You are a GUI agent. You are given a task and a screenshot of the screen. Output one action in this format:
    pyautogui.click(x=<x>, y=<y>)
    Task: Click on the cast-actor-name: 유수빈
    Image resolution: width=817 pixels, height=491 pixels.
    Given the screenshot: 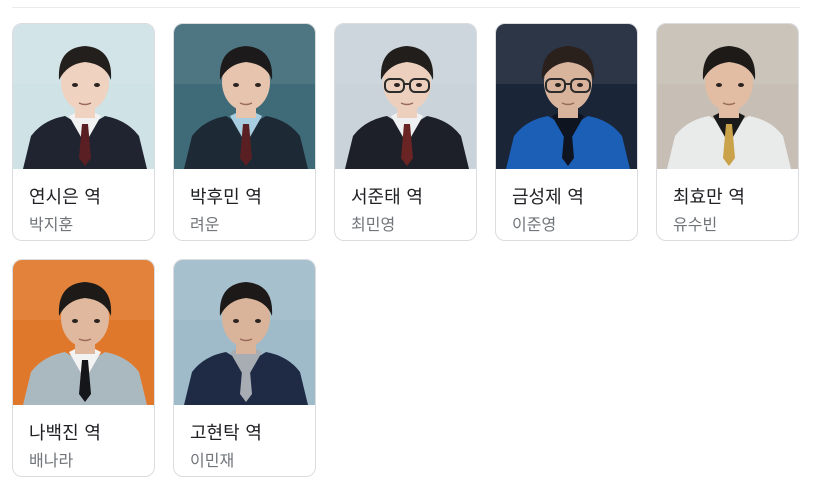 What is the action you would take?
    pyautogui.click(x=695, y=224)
    